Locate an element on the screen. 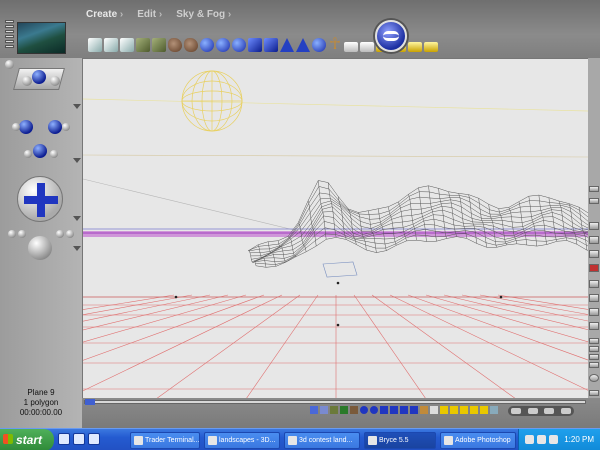  move-xy-icon is located at coordinates (26, 127).